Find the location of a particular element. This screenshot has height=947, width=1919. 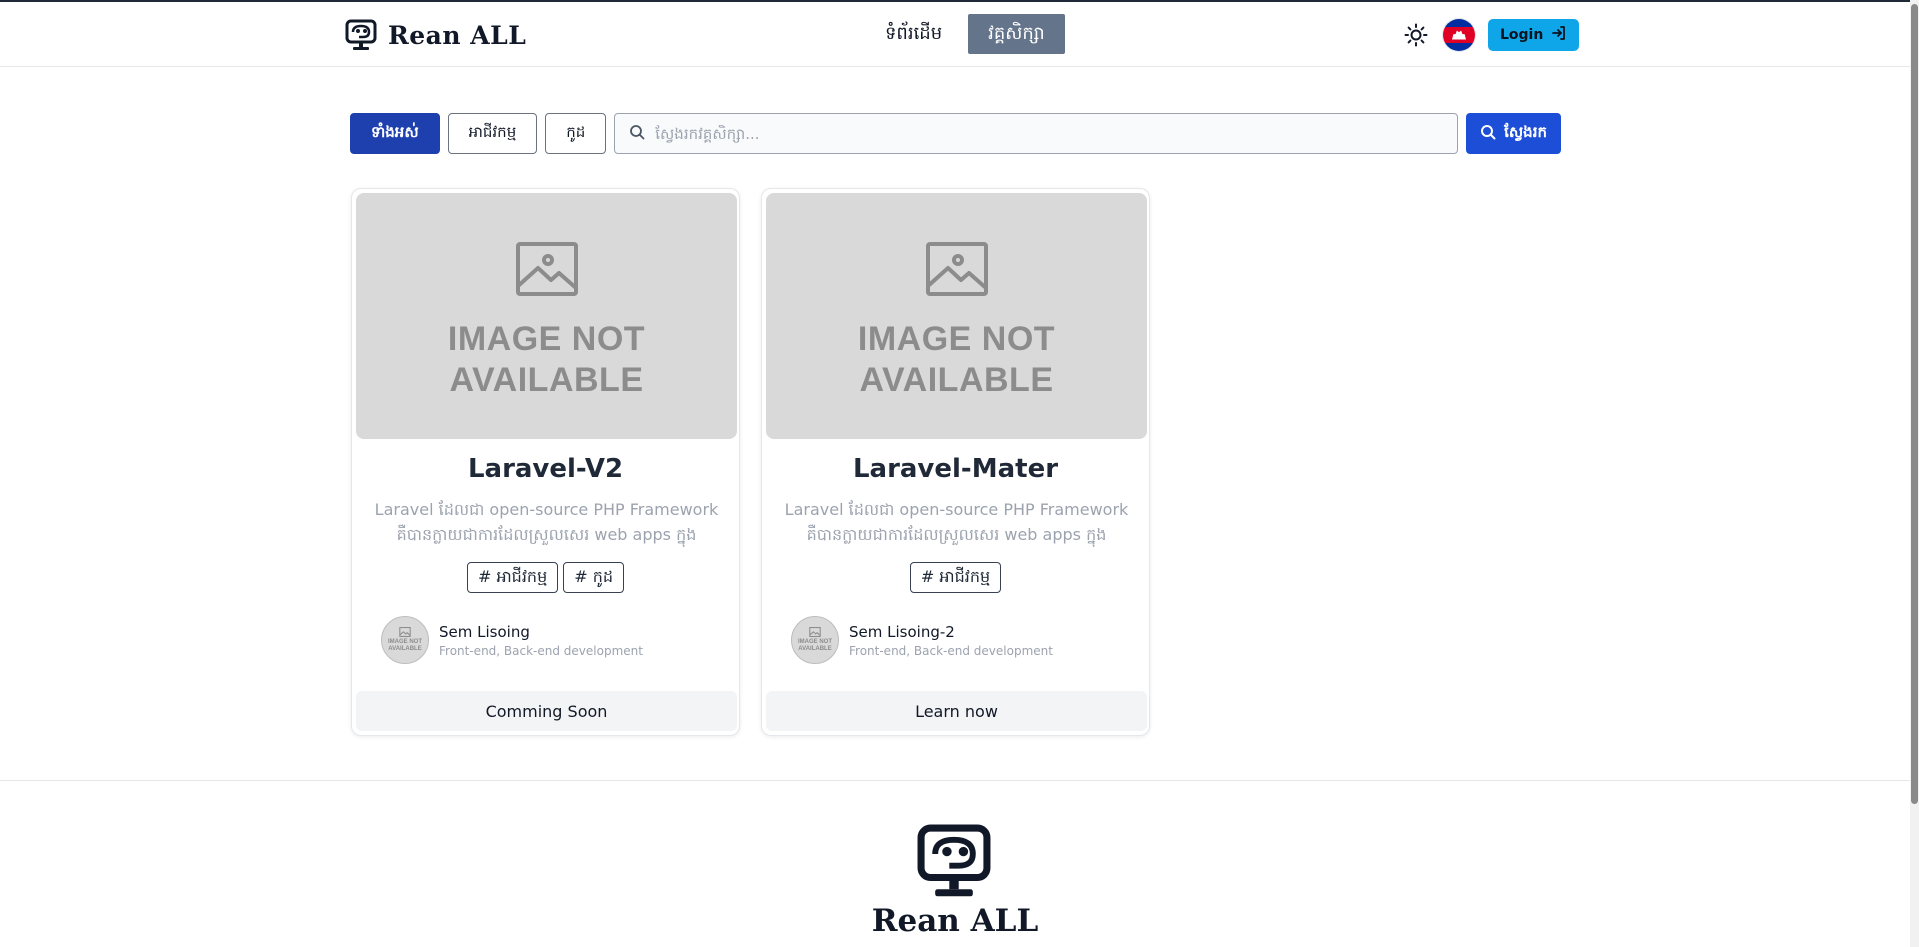

page-scrollbar is located at coordinates (1914, 473).